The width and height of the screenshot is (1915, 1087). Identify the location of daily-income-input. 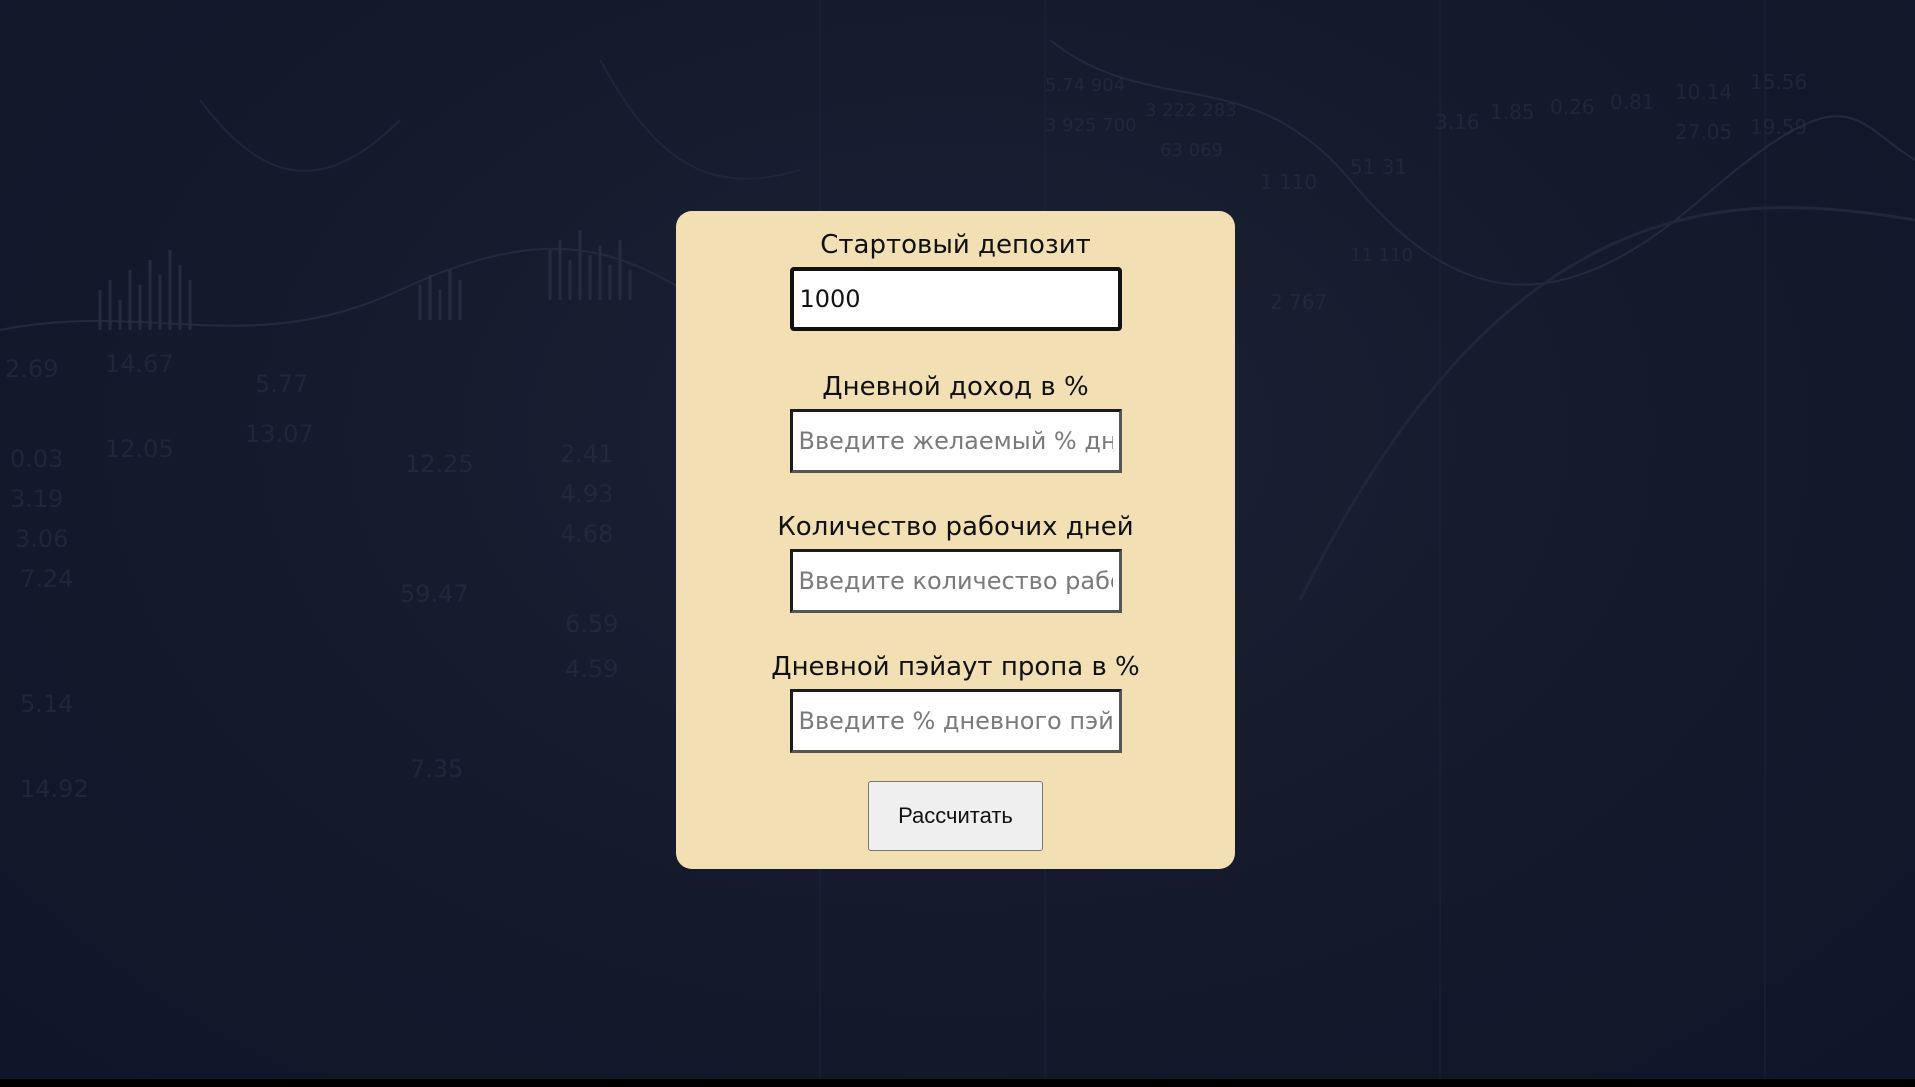
(955, 441).